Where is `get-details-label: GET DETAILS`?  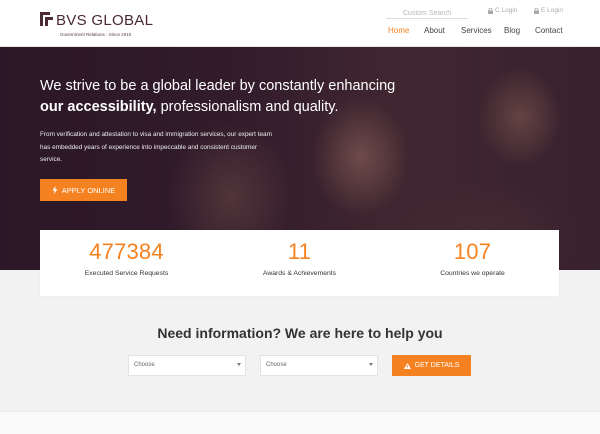 get-details-label: GET DETAILS is located at coordinates (437, 365).